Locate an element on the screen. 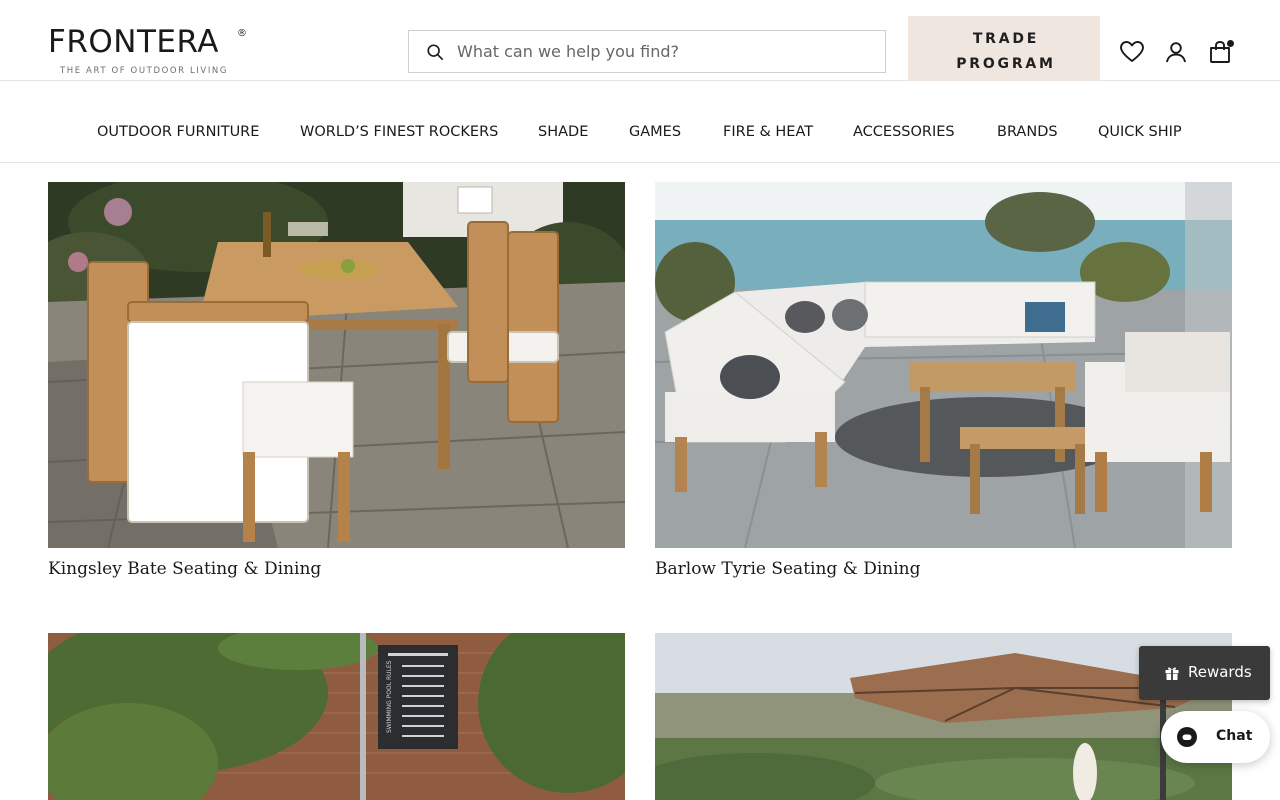  cart-badge-dot is located at coordinates (1230, 43).